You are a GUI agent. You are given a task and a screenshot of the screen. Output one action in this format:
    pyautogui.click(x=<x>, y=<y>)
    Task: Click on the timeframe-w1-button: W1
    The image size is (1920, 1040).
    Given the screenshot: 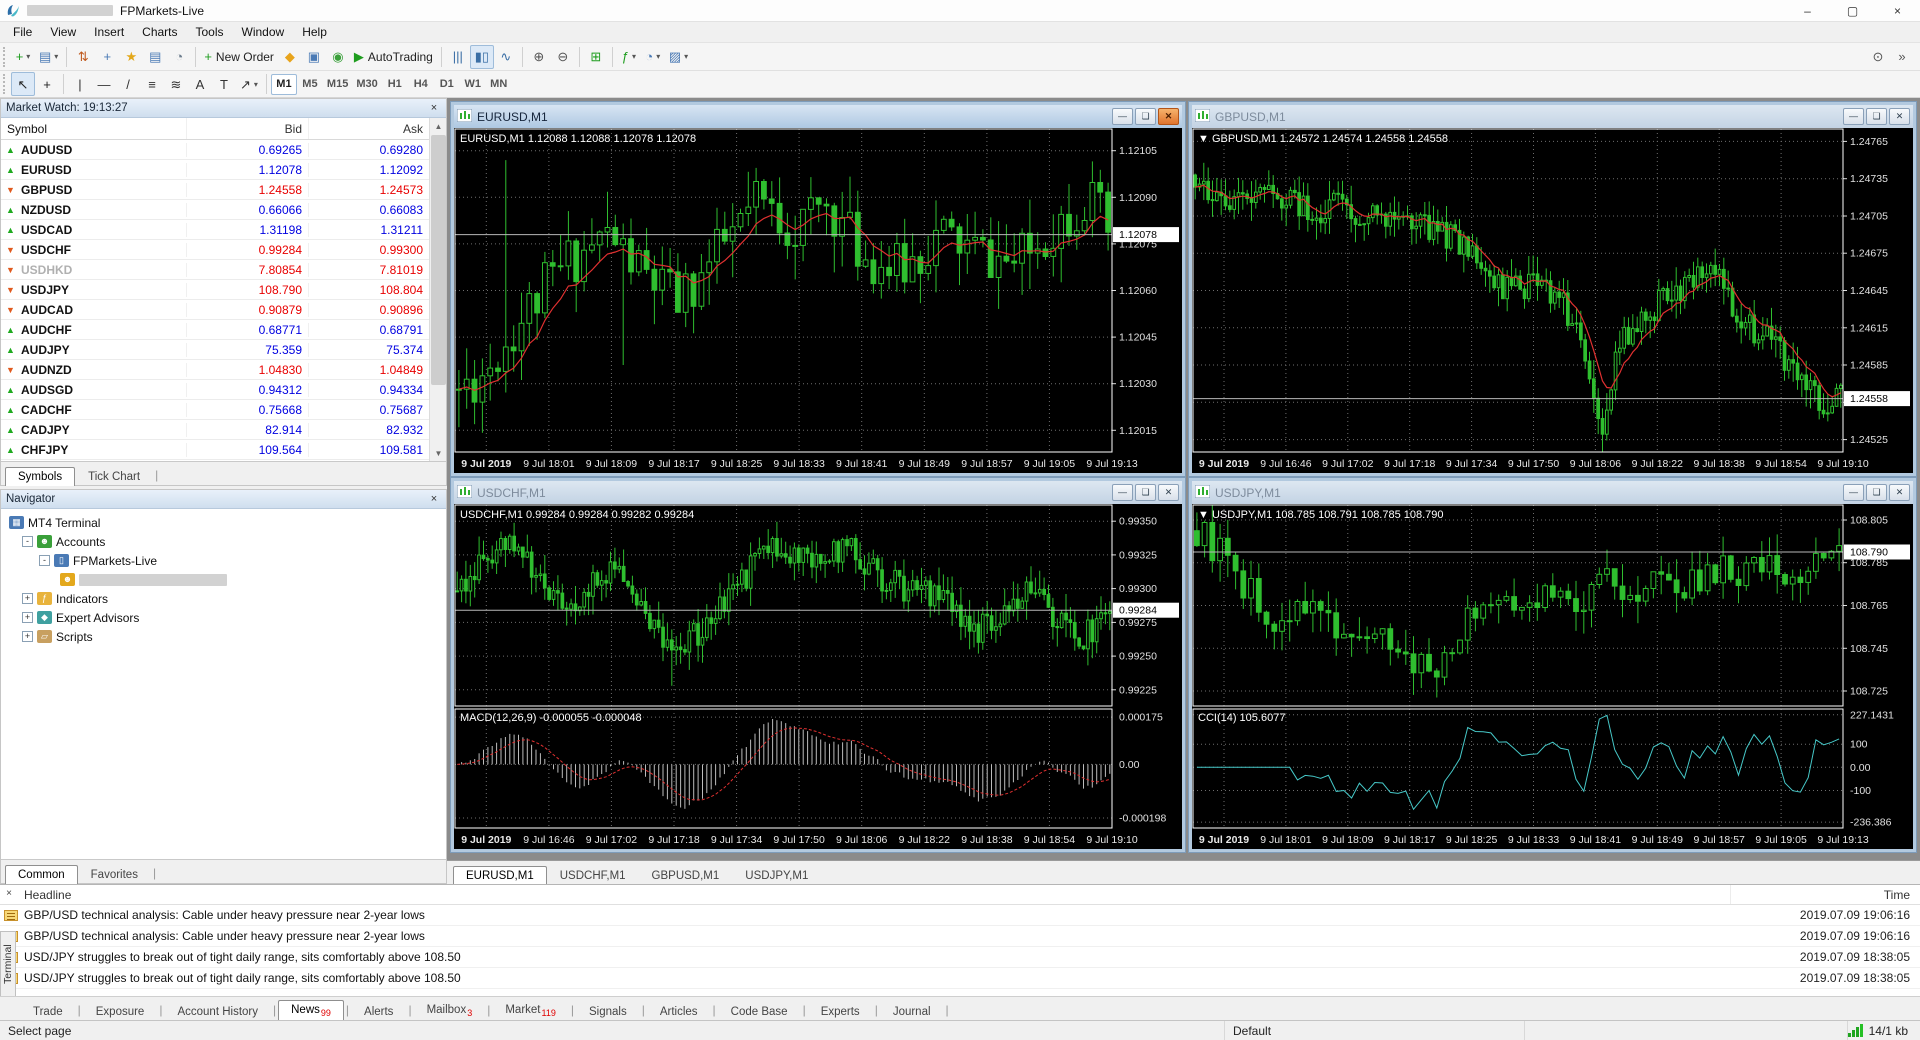 What is the action you would take?
    pyautogui.click(x=473, y=84)
    